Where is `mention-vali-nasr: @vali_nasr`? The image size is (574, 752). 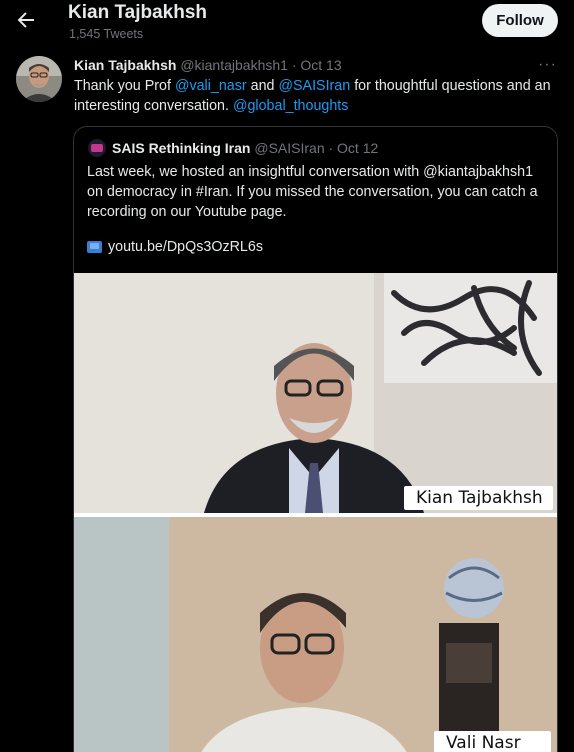
mention-vali-nasr: @vali_nasr is located at coordinates (211, 86).